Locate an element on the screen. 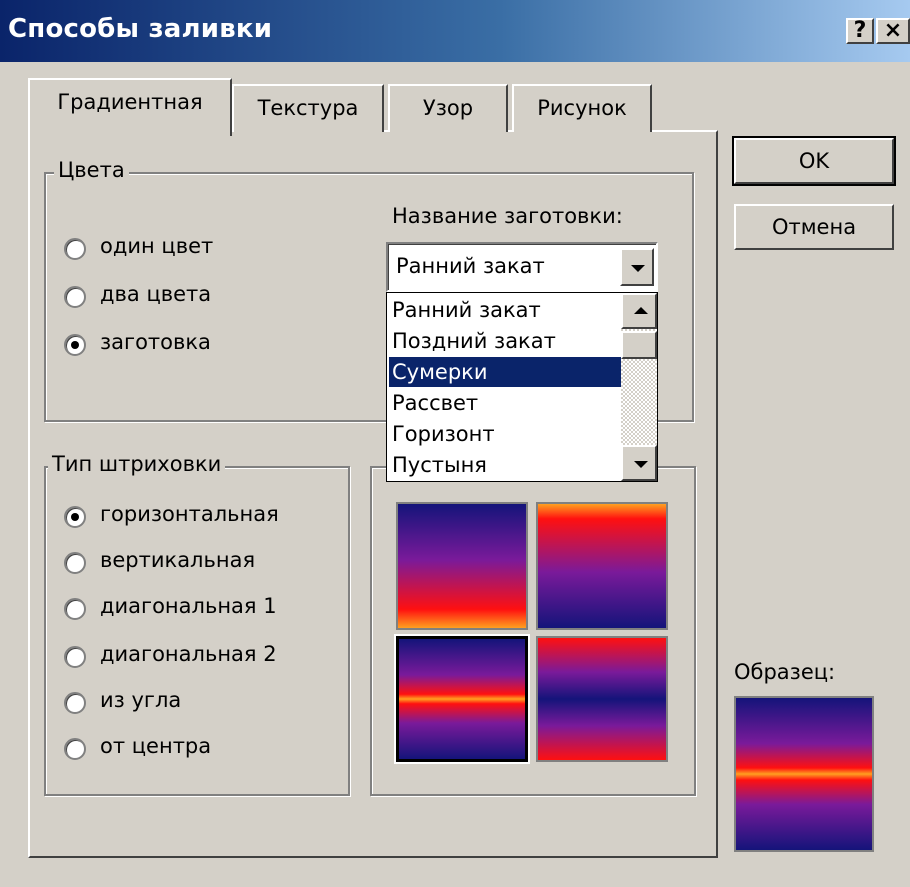 The width and height of the screenshot is (910, 887). tab-texture-label: Текстура is located at coordinates (308, 108).